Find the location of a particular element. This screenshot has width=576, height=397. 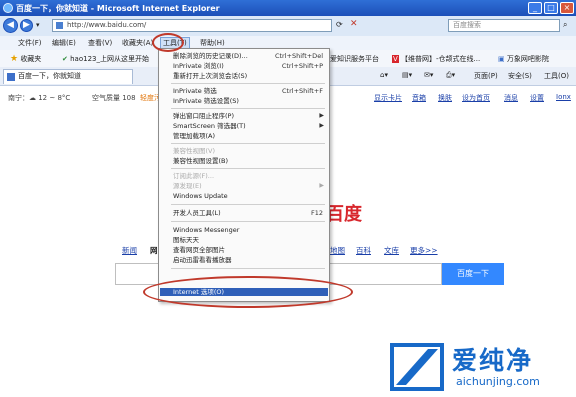

menu-item-compat-view: 兼容性视图(V) is located at coordinates (194, 151).